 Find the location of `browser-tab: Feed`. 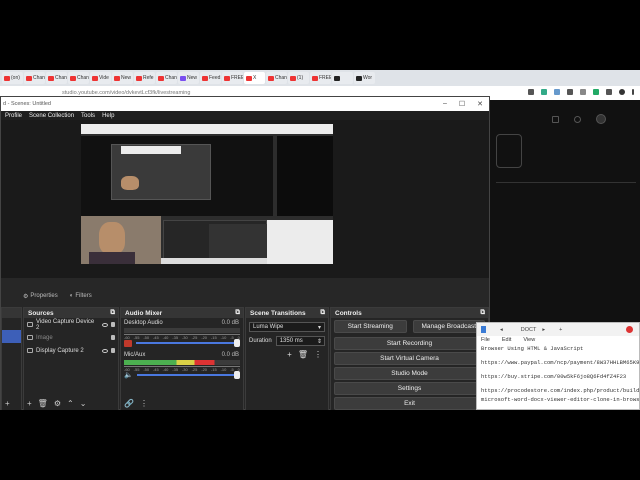

browser-tab: Feed is located at coordinates (210, 78).